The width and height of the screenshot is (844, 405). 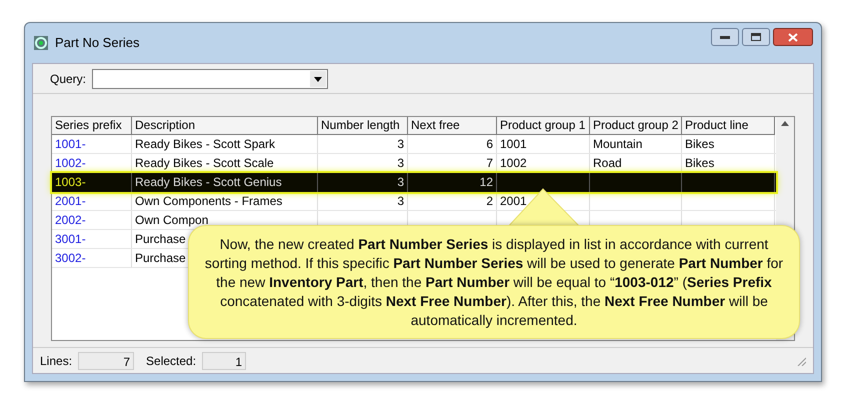 I want to click on table-cell: 7, so click(x=489, y=163).